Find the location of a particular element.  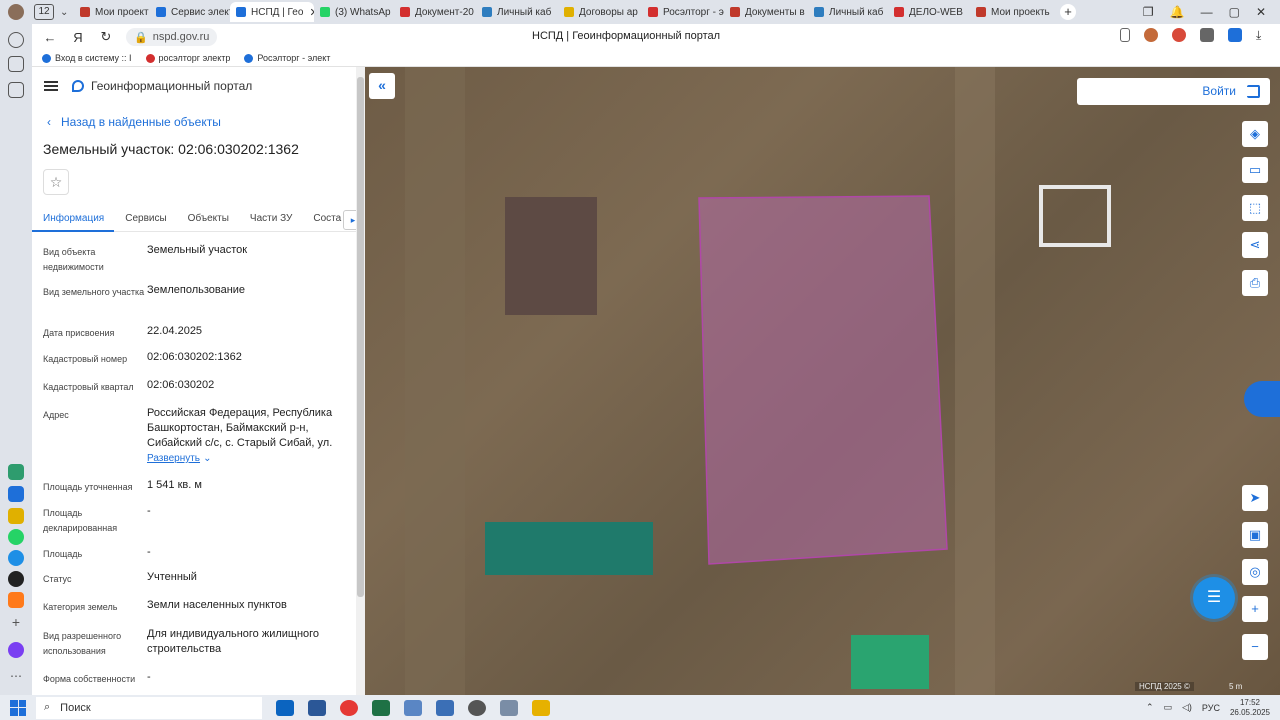

select-area-icon: ⬚ is located at coordinates (1255, 208).